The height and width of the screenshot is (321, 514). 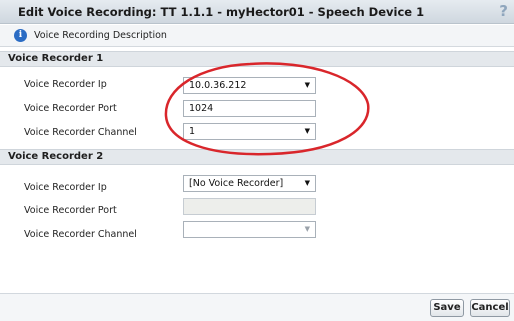 What do you see at coordinates (80, 234) in the screenshot?
I see `recorder2-channel-label: Voice Recorder Channel` at bounding box center [80, 234].